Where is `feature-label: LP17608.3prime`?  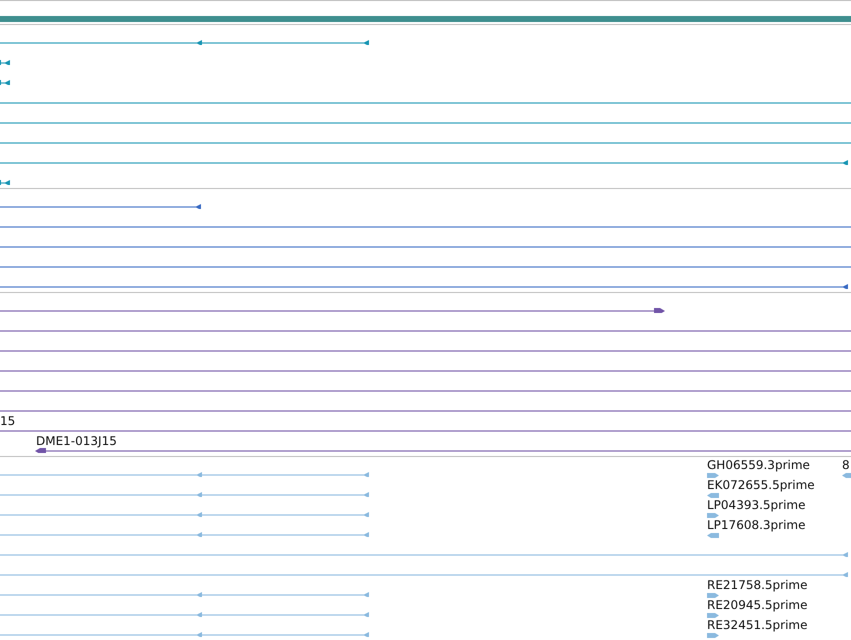 feature-label: LP17608.3prime is located at coordinates (756, 525).